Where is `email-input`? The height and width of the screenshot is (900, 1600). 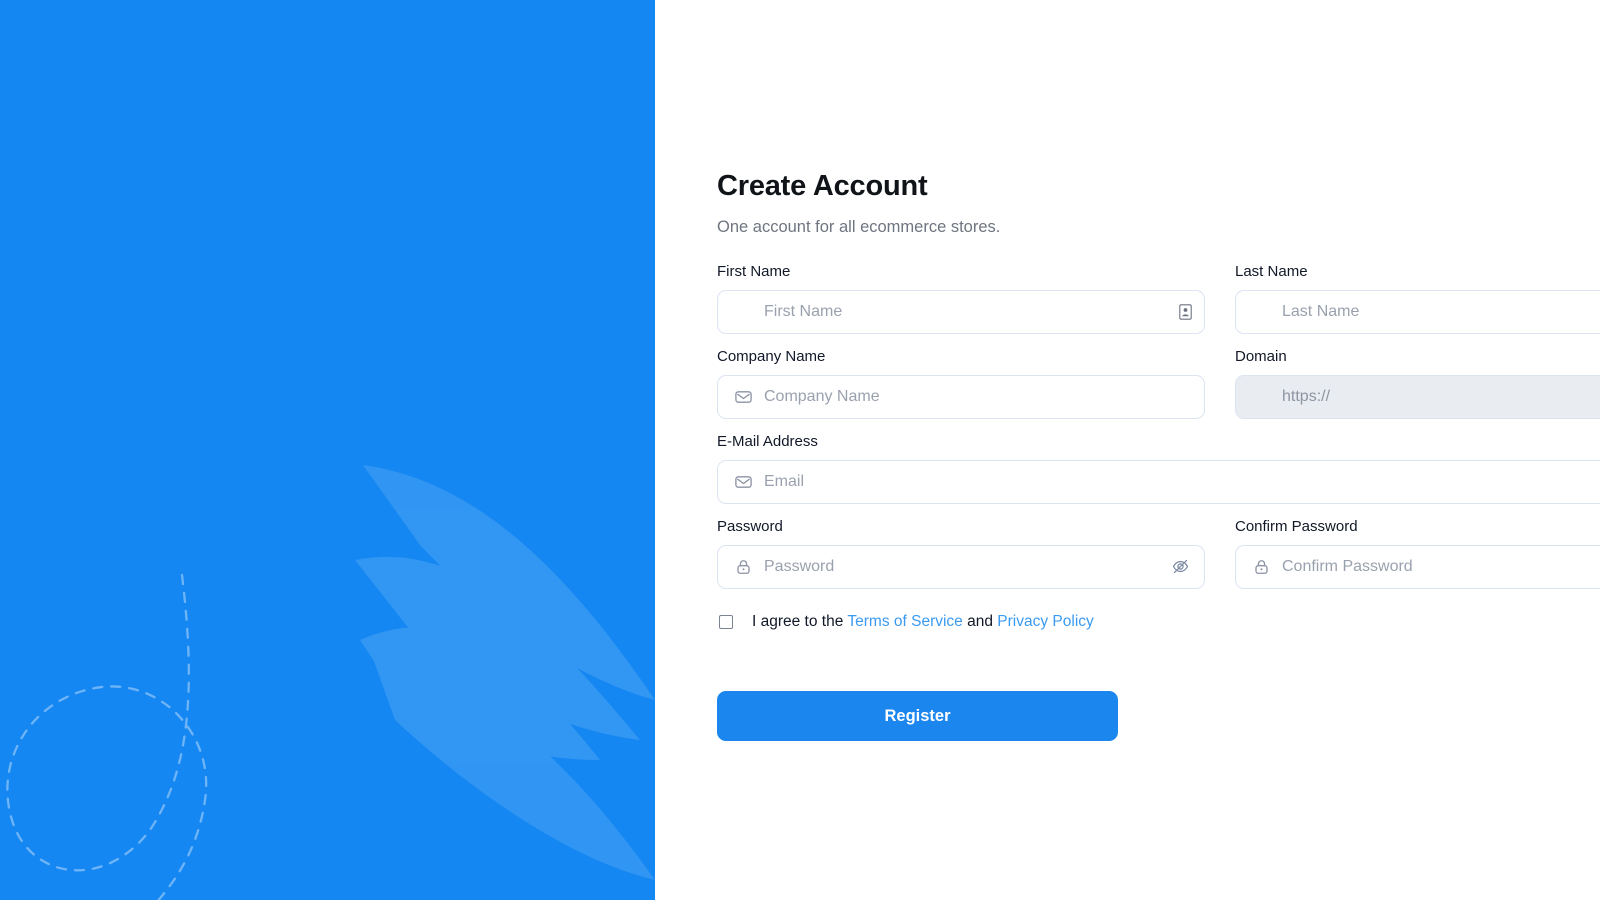 email-input is located at coordinates (1159, 481).